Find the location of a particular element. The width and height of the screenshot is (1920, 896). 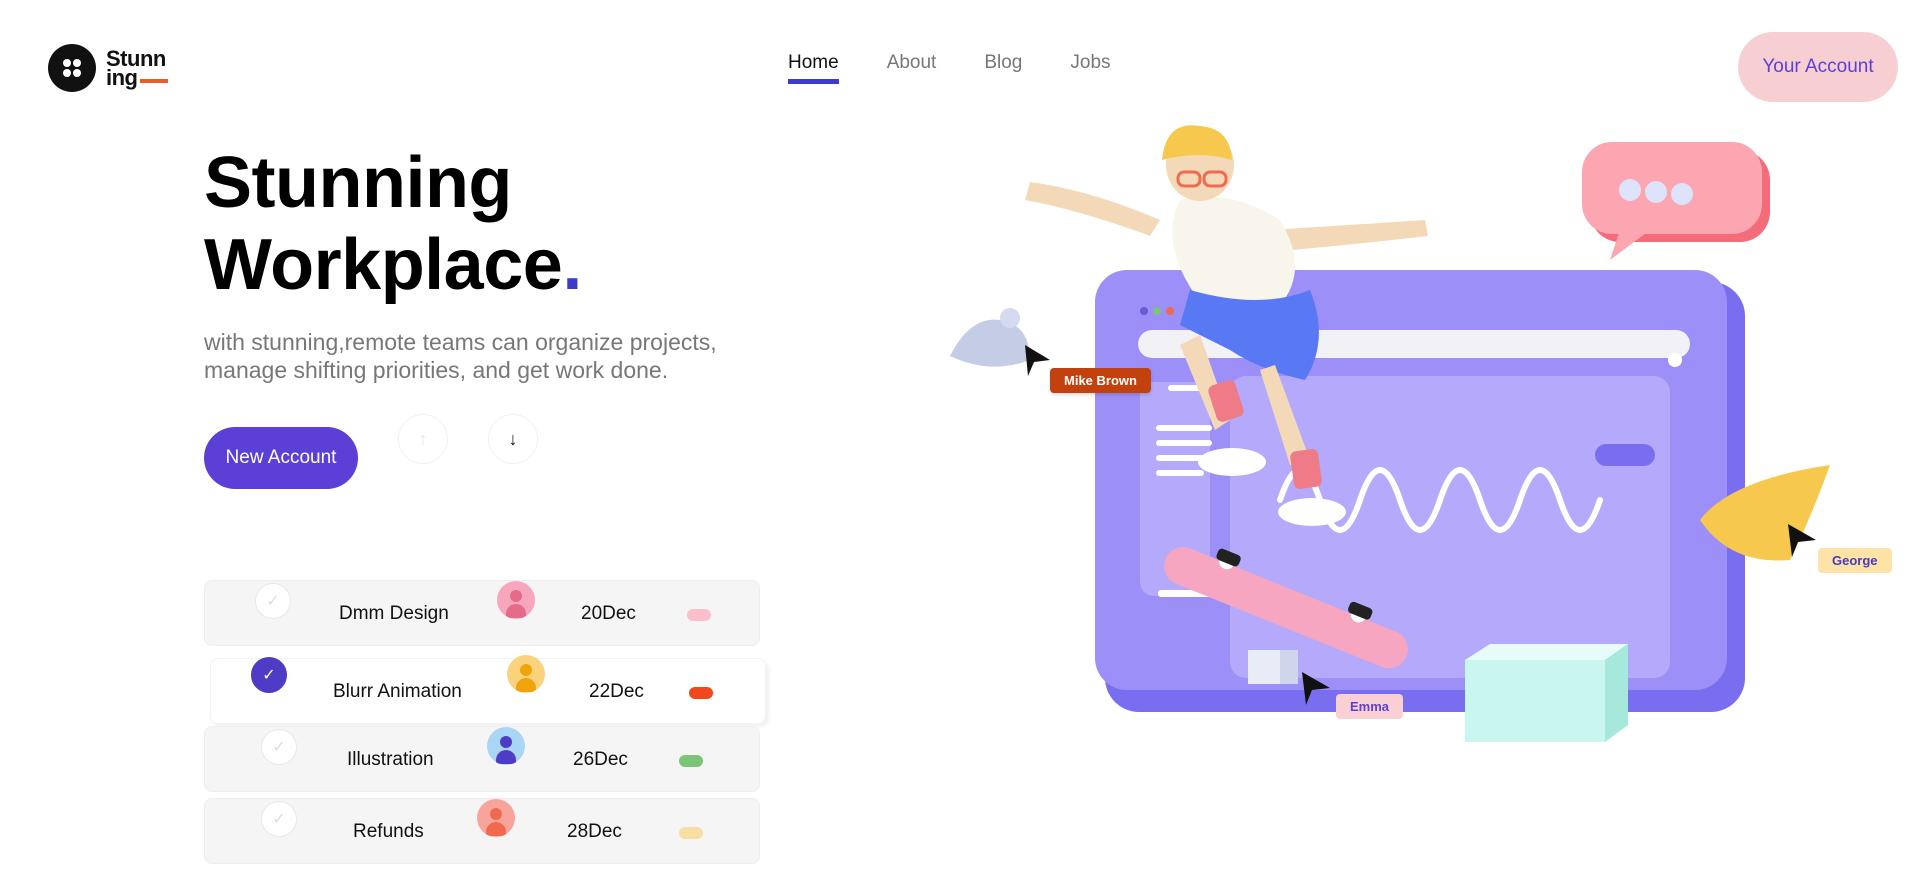

tag-george: George is located at coordinates (1855, 560).